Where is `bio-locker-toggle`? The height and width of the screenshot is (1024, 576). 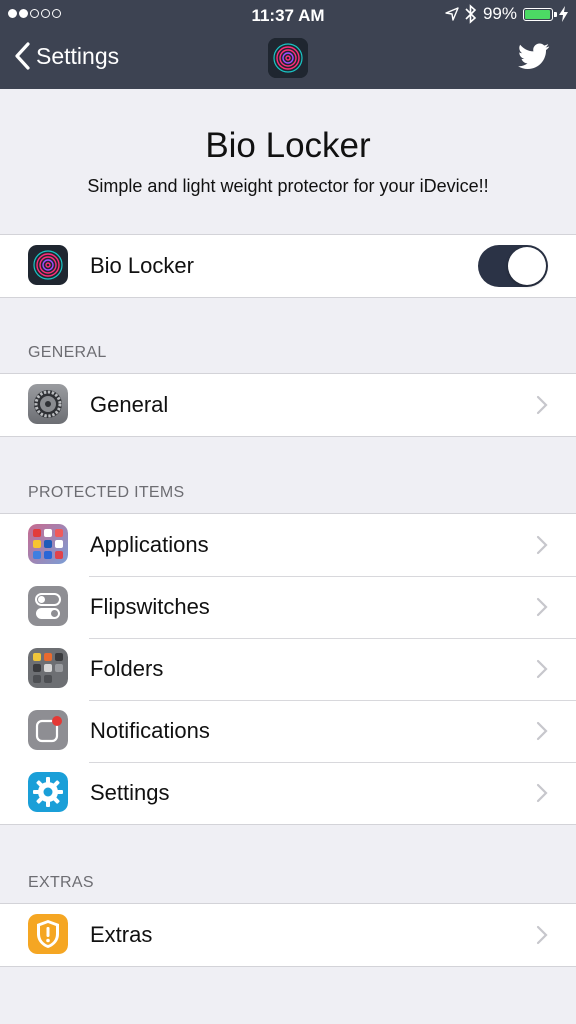 bio-locker-toggle is located at coordinates (513, 266).